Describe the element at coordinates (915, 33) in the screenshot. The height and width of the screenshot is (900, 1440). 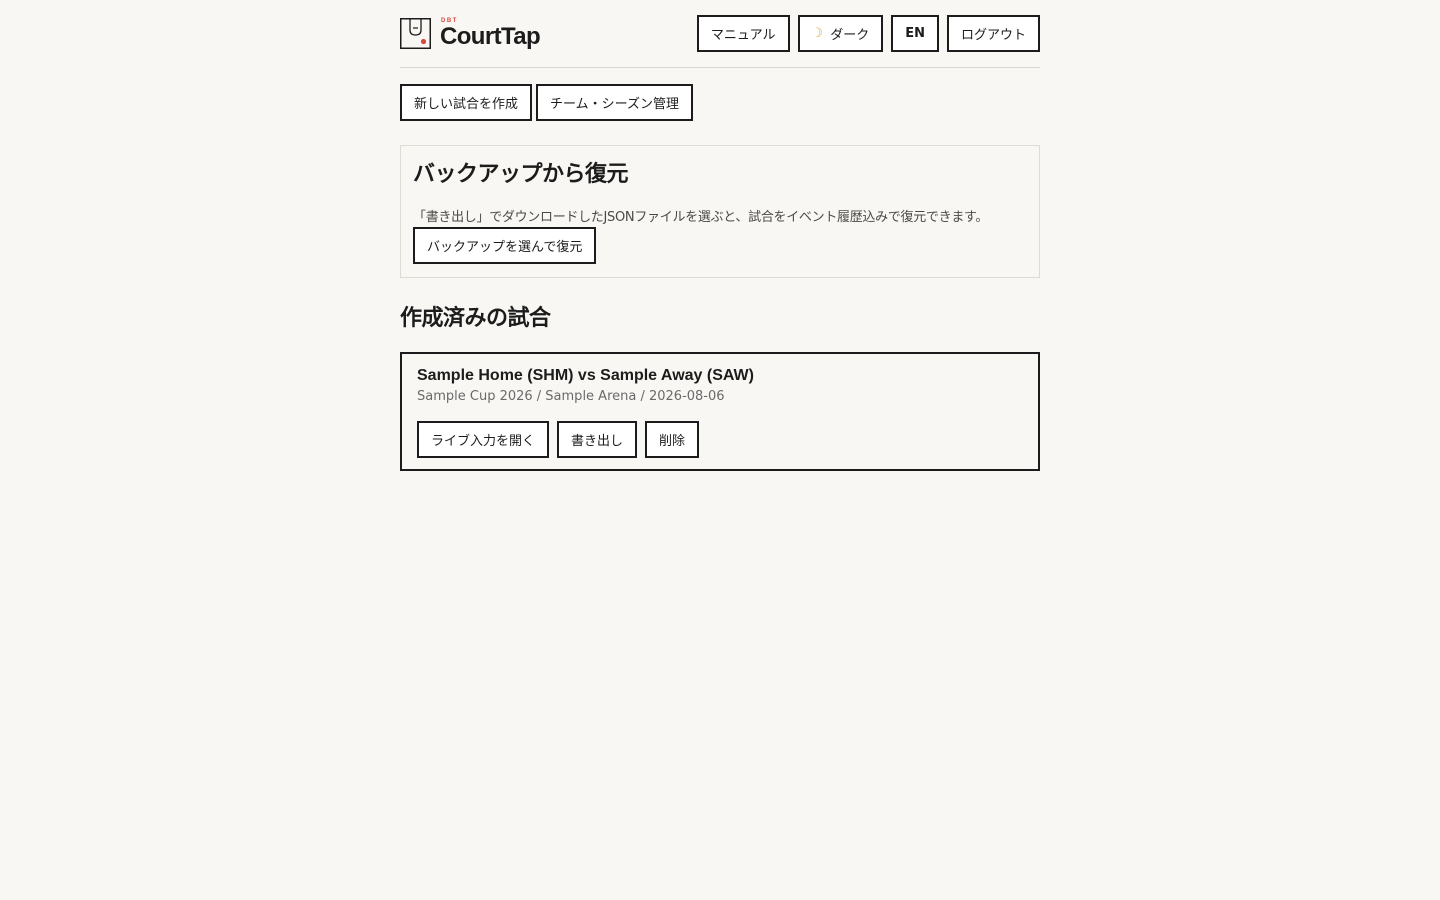
I see `language-button: EN` at that location.